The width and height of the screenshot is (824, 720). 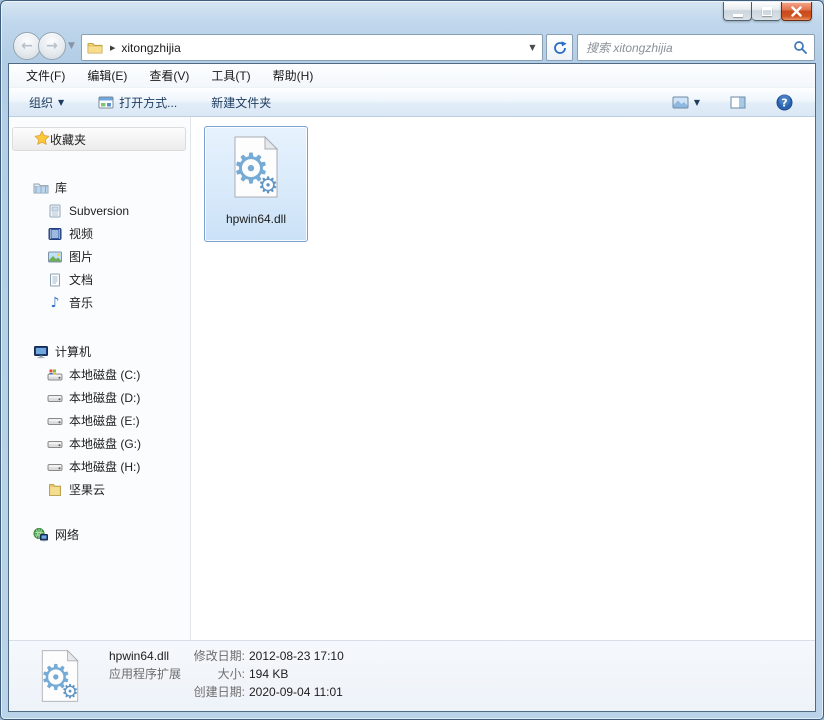 What do you see at coordinates (81, 280) in the screenshot?
I see `sidebar-item-label: 文档` at bounding box center [81, 280].